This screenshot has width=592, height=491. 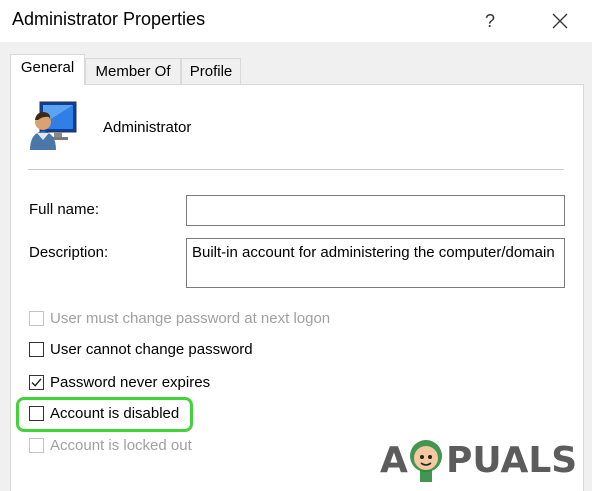 I want to click on user-monitor-icon, so click(x=53, y=125).